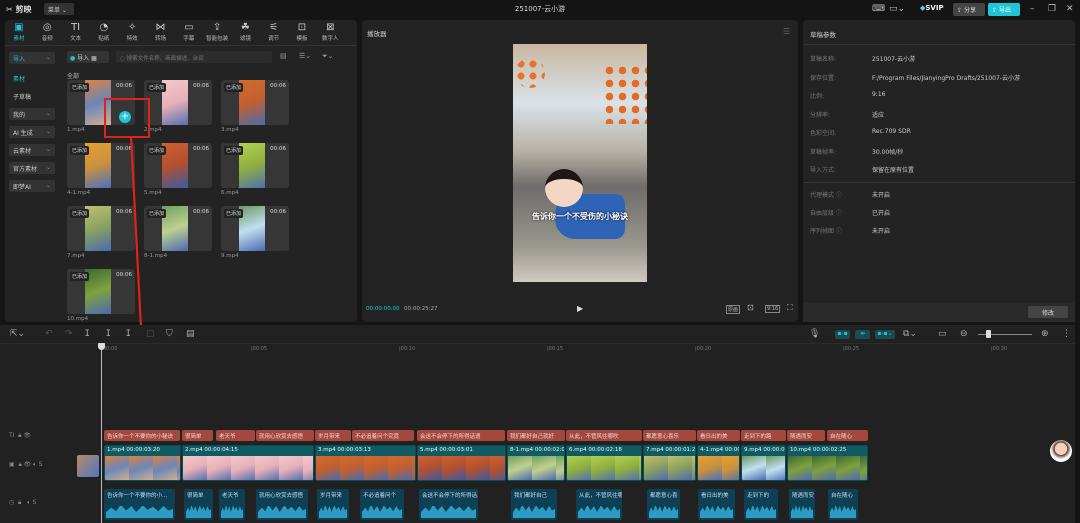 The height and width of the screenshot is (523, 1080). I want to click on audio-clip: 都愿意心喜, so click(663, 504).